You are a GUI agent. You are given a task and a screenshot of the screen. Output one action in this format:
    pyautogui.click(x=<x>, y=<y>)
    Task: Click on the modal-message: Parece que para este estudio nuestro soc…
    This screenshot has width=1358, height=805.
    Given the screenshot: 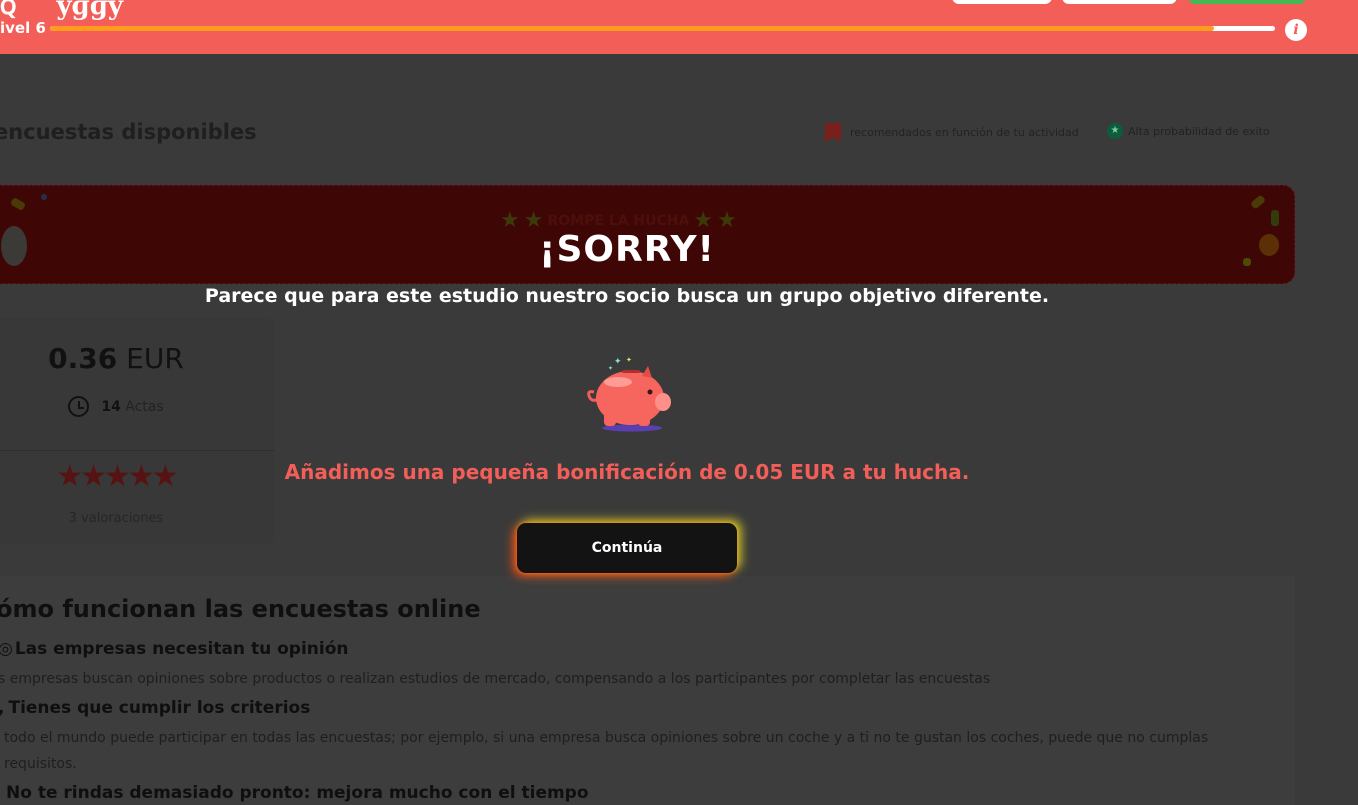 What is the action you would take?
    pyautogui.click(x=627, y=296)
    